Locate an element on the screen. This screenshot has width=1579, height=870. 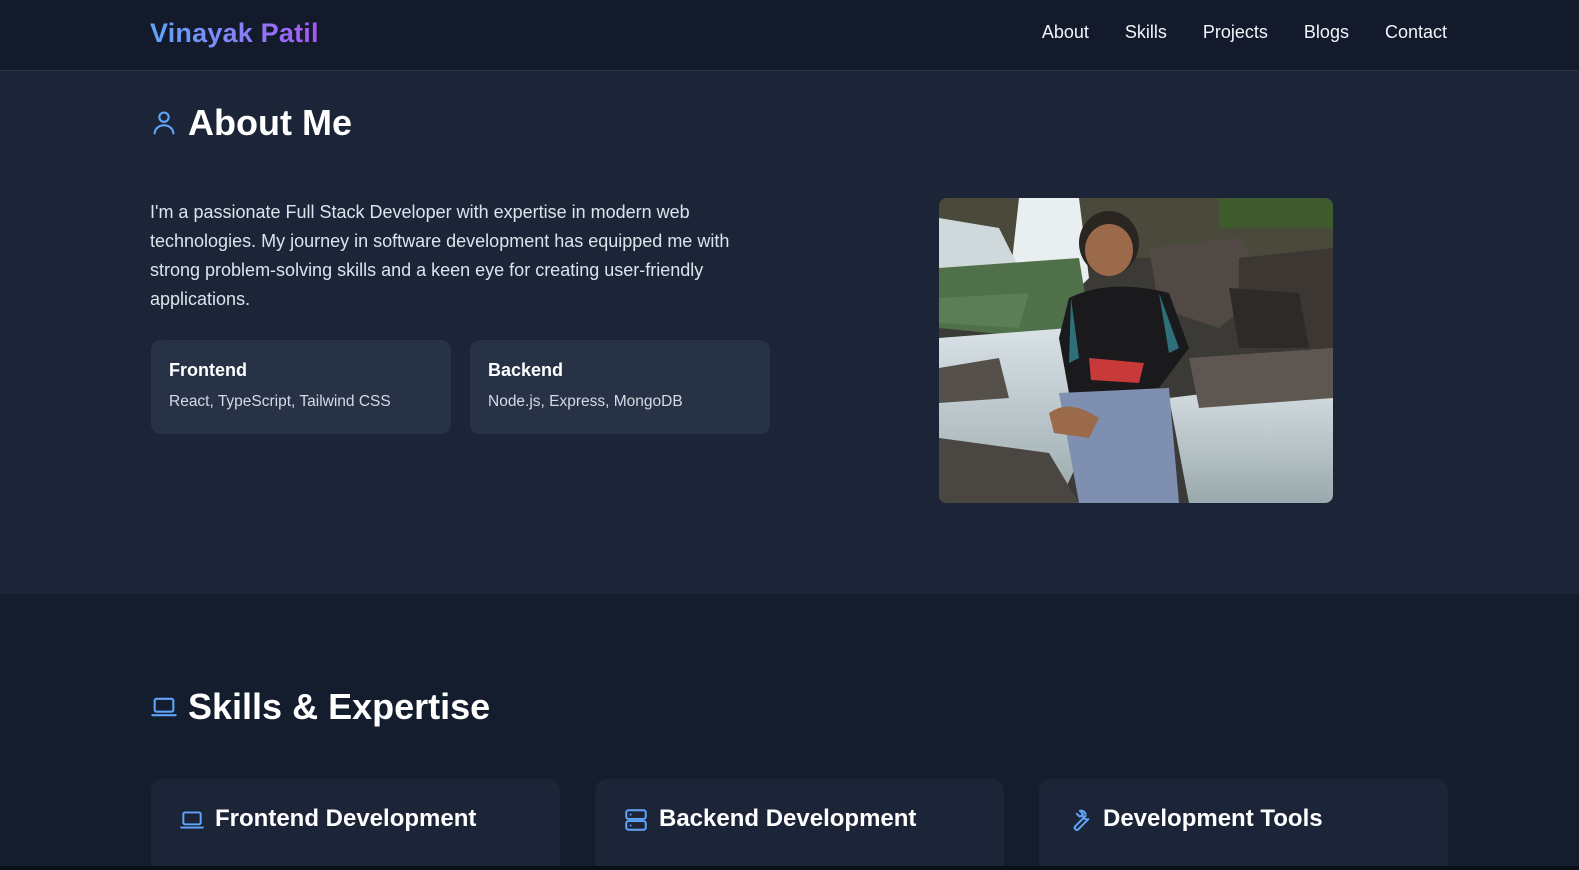
user-icon is located at coordinates (164, 123).